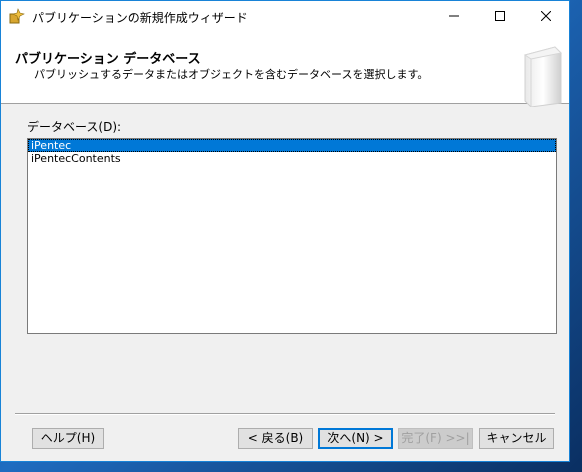 The width and height of the screenshot is (582, 472). I want to click on maximize-button, so click(500, 16).